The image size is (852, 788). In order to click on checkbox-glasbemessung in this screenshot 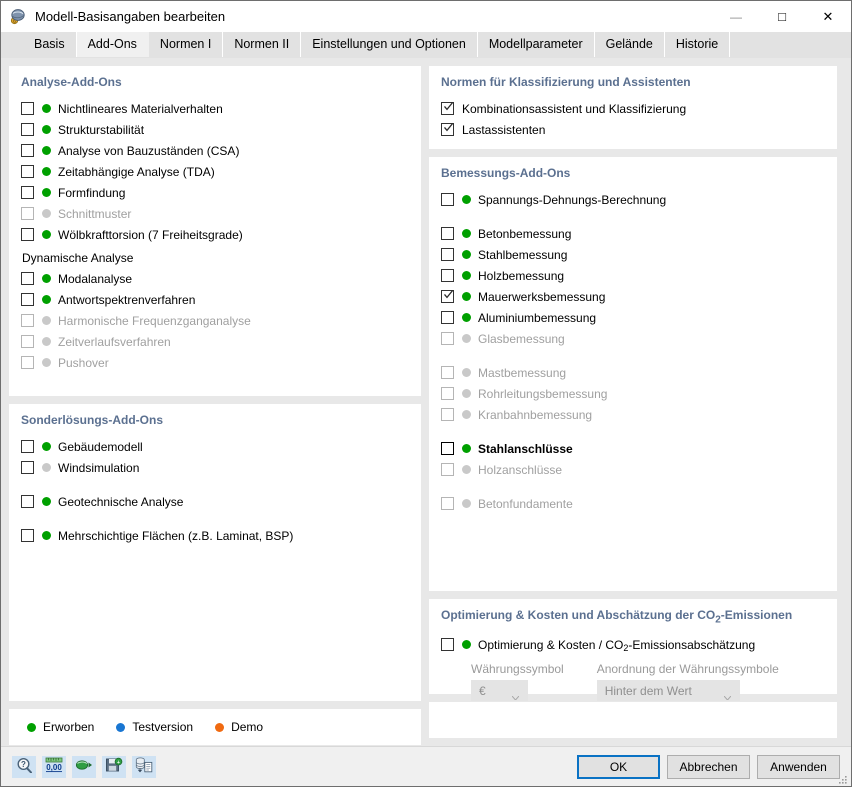, I will do `click(447, 338)`.